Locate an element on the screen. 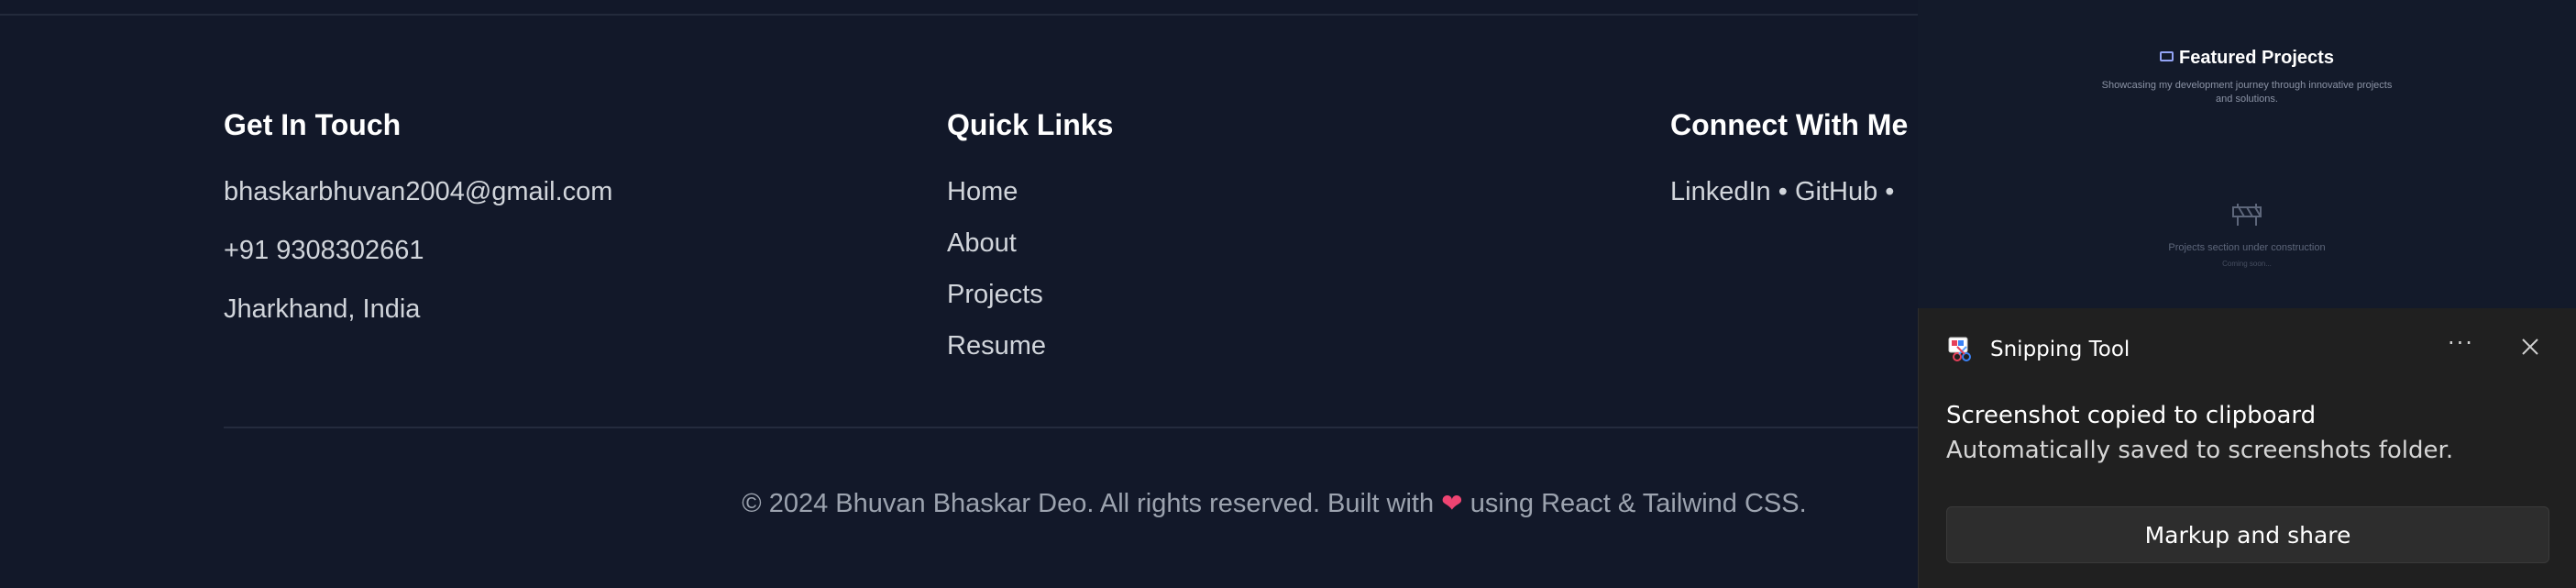 The width and height of the screenshot is (2576, 588). quick-links-title: Quick Links is located at coordinates (1030, 124).